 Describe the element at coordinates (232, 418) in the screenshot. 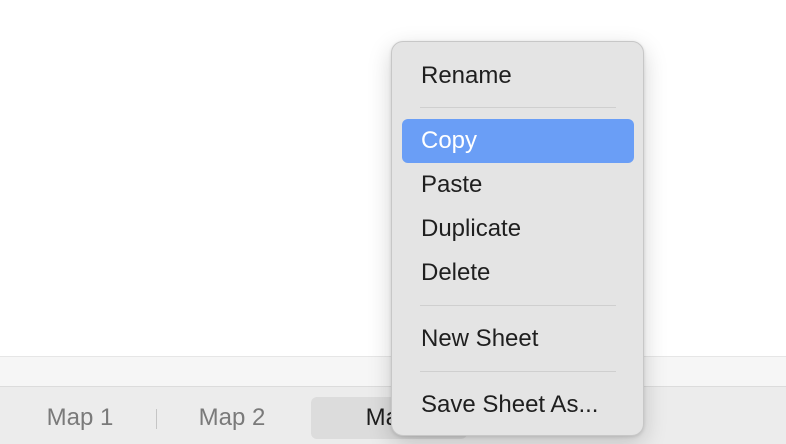

I see `sheet-tab-map-2: Map 2` at that location.